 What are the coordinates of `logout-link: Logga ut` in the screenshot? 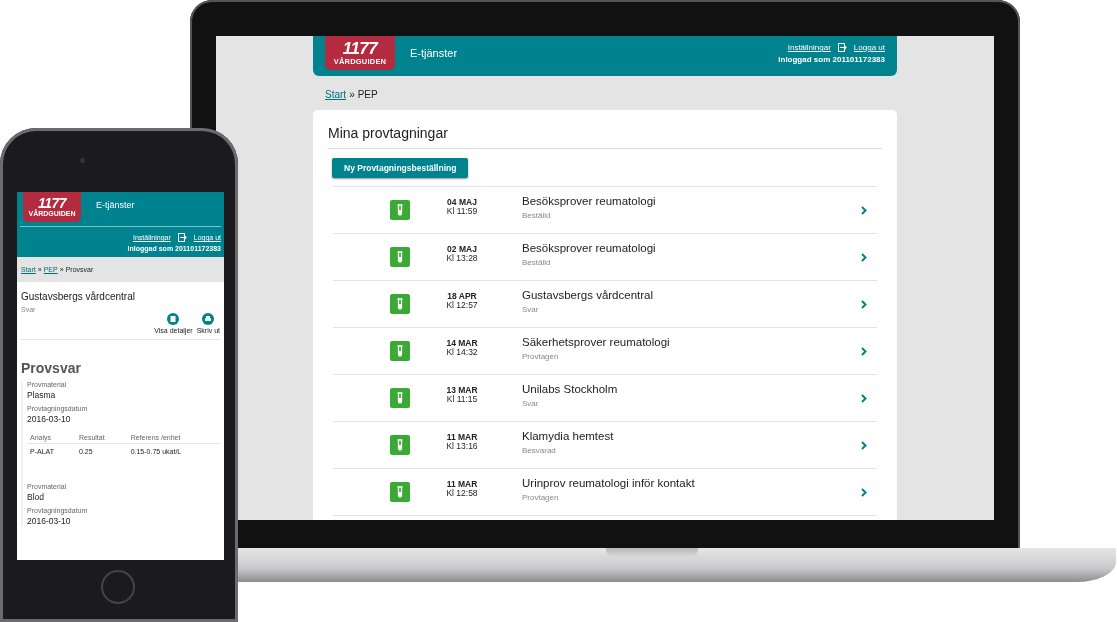 It's located at (869, 47).